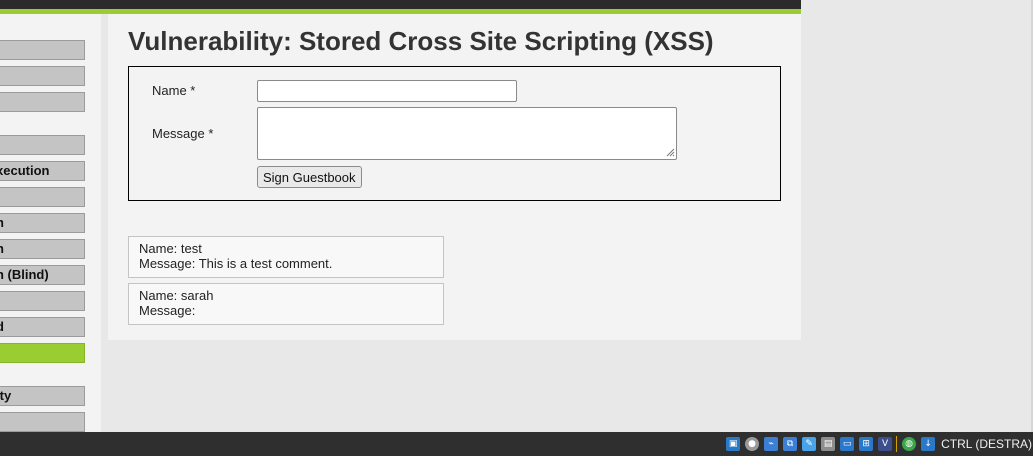 The width and height of the screenshot is (1033, 456). I want to click on status-tray: ▣ ● ⌁ ⧉ ✎ ▤ ▭ ⊞ V ◍ ↓ CTRL (DESTRA), so click(877, 444).